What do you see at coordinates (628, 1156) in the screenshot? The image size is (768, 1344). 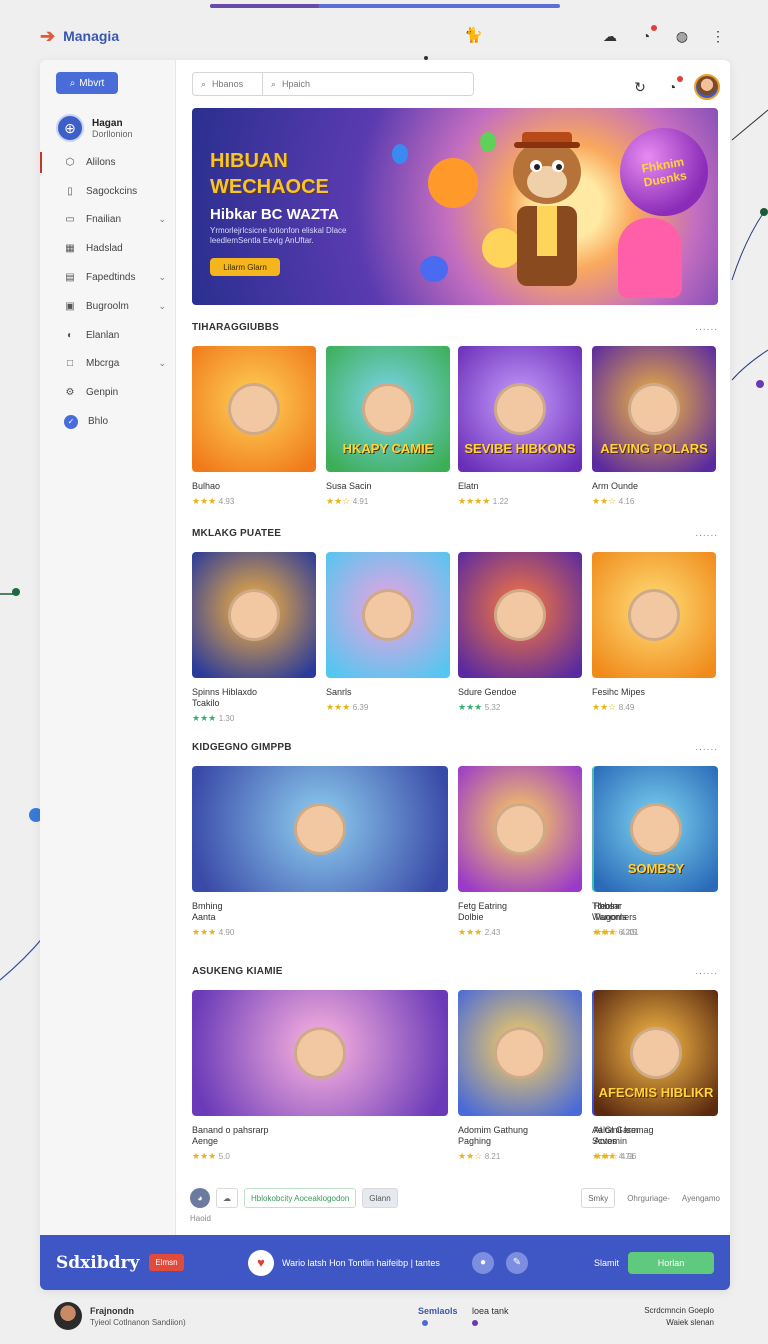 I see `rating-value: 4.96` at bounding box center [628, 1156].